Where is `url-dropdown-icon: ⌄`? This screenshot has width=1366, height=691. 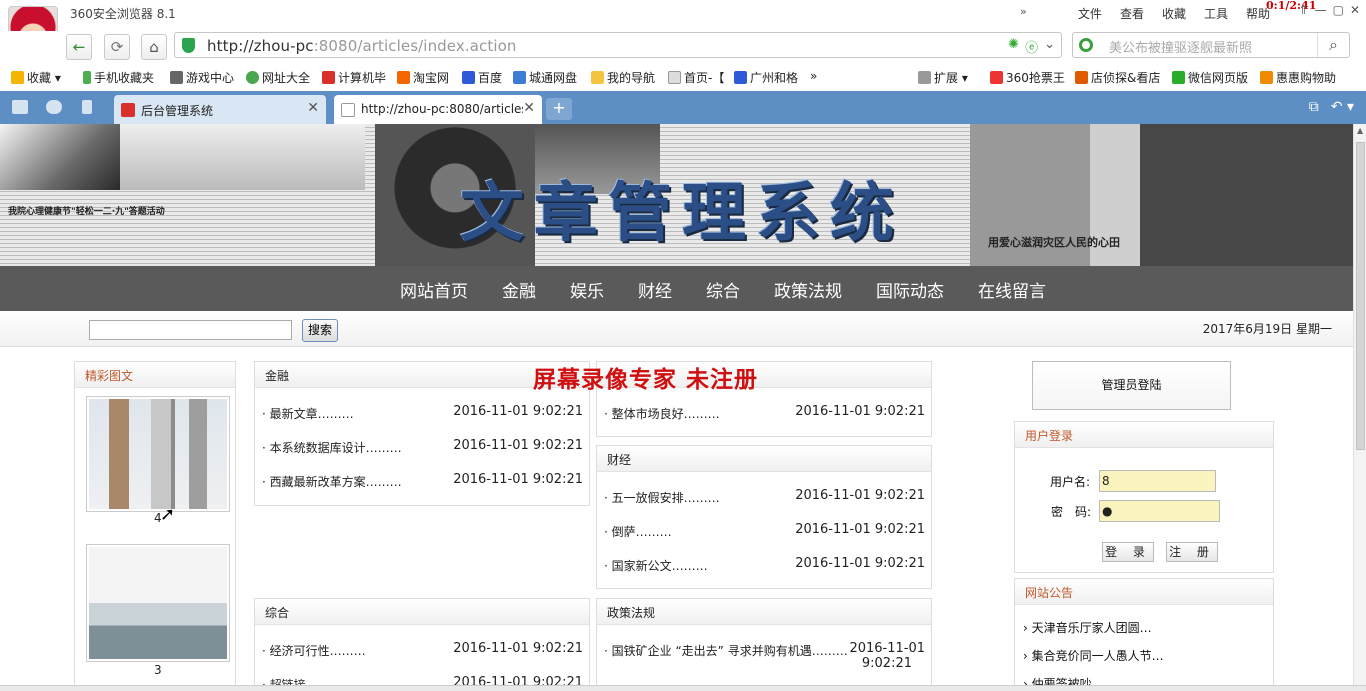 url-dropdown-icon: ⌄ is located at coordinates (1049, 46).